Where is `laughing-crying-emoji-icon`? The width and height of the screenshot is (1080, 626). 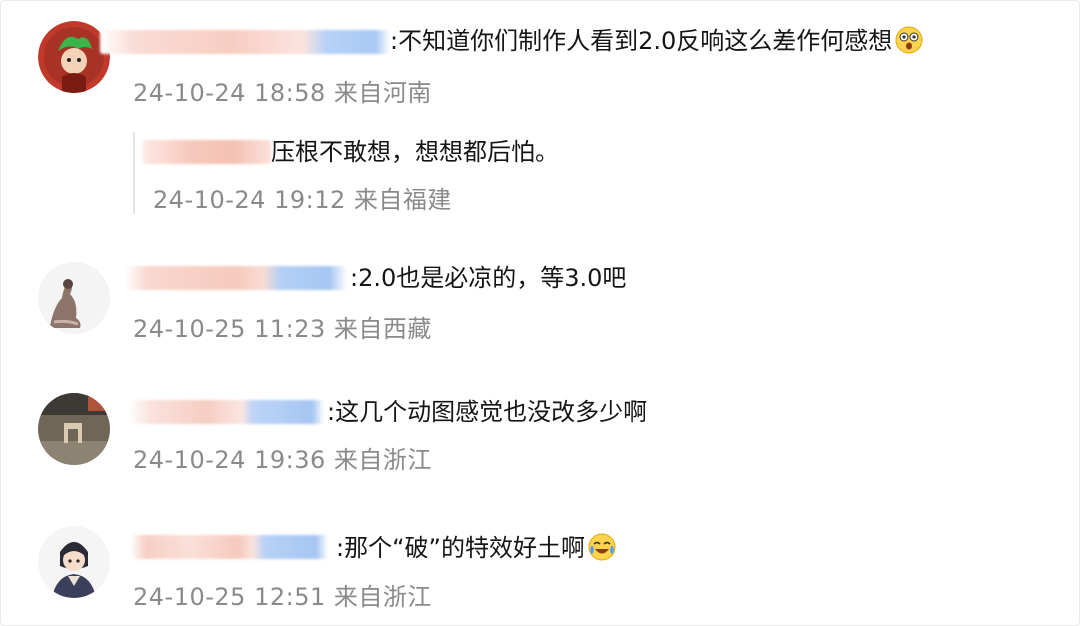
laughing-crying-emoji-icon is located at coordinates (602, 547).